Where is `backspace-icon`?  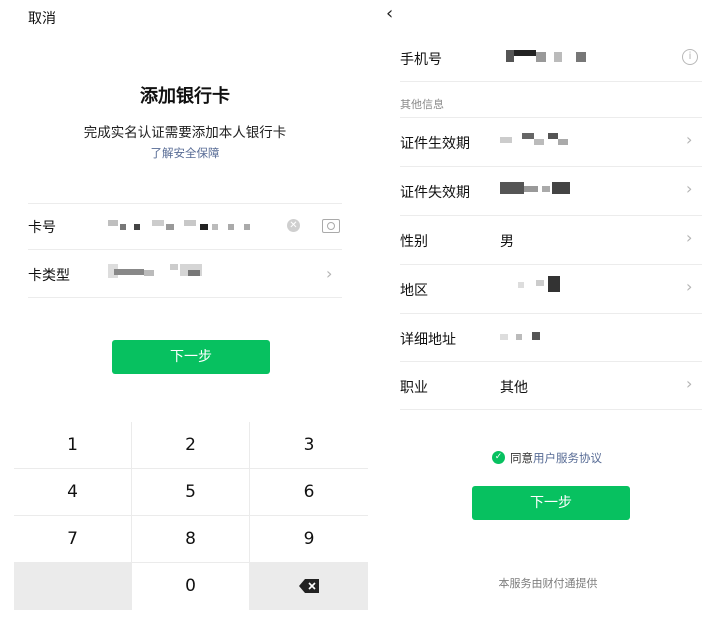 backspace-icon is located at coordinates (309, 586).